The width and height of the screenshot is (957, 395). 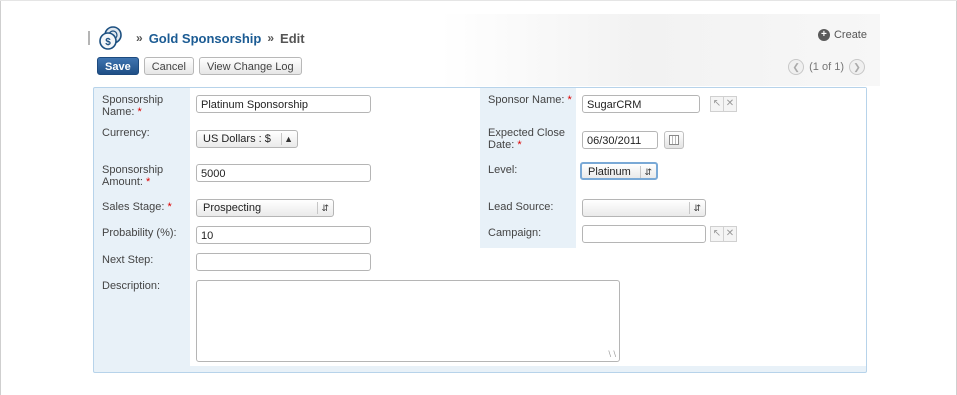 I want to click on next-step-cell, so click(x=528, y=261).